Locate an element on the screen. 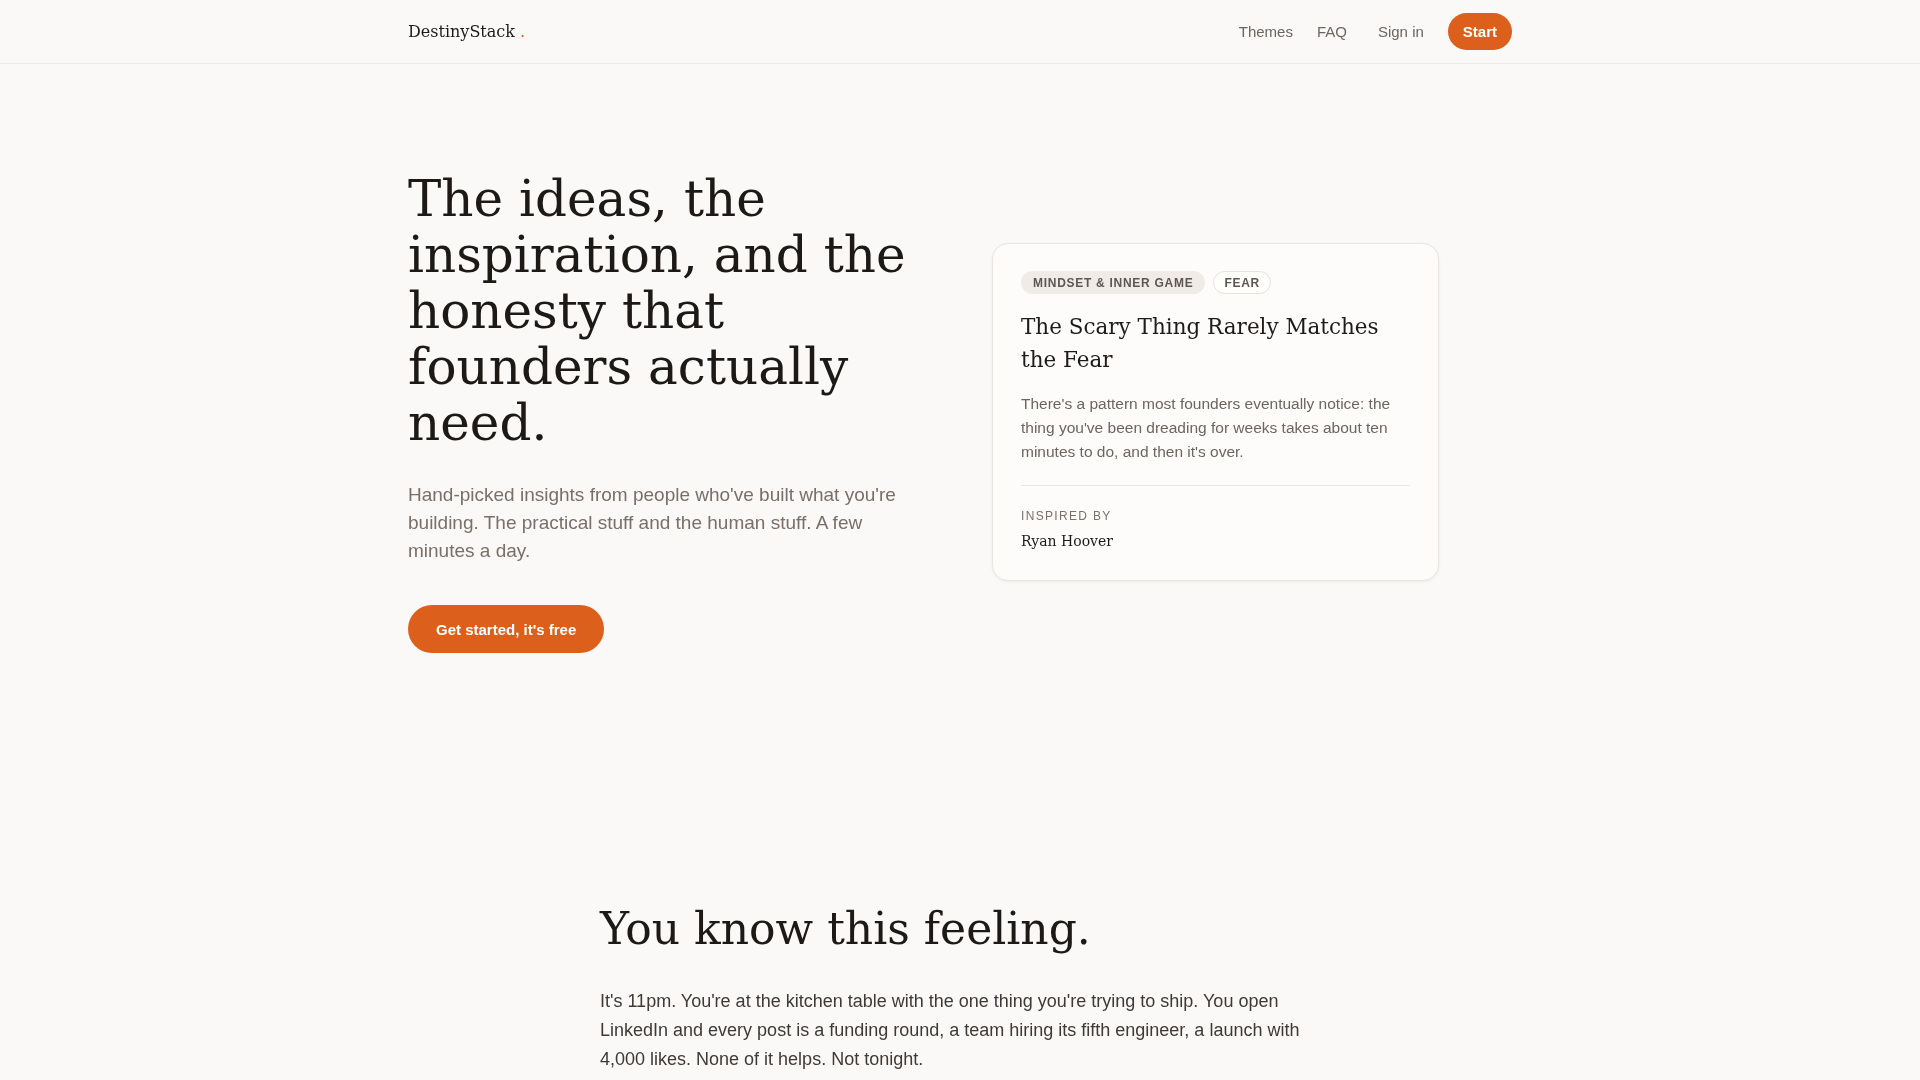  section-paragraph: It's 11pm. You're at the kitchen table with the one thing you're trying to ship. You open LinkedIn and every post is a funding round, a team hiring its fifth engineer, a launch with 4,000 likes. None of it helps. Not tonight. is located at coordinates (950, 1030).